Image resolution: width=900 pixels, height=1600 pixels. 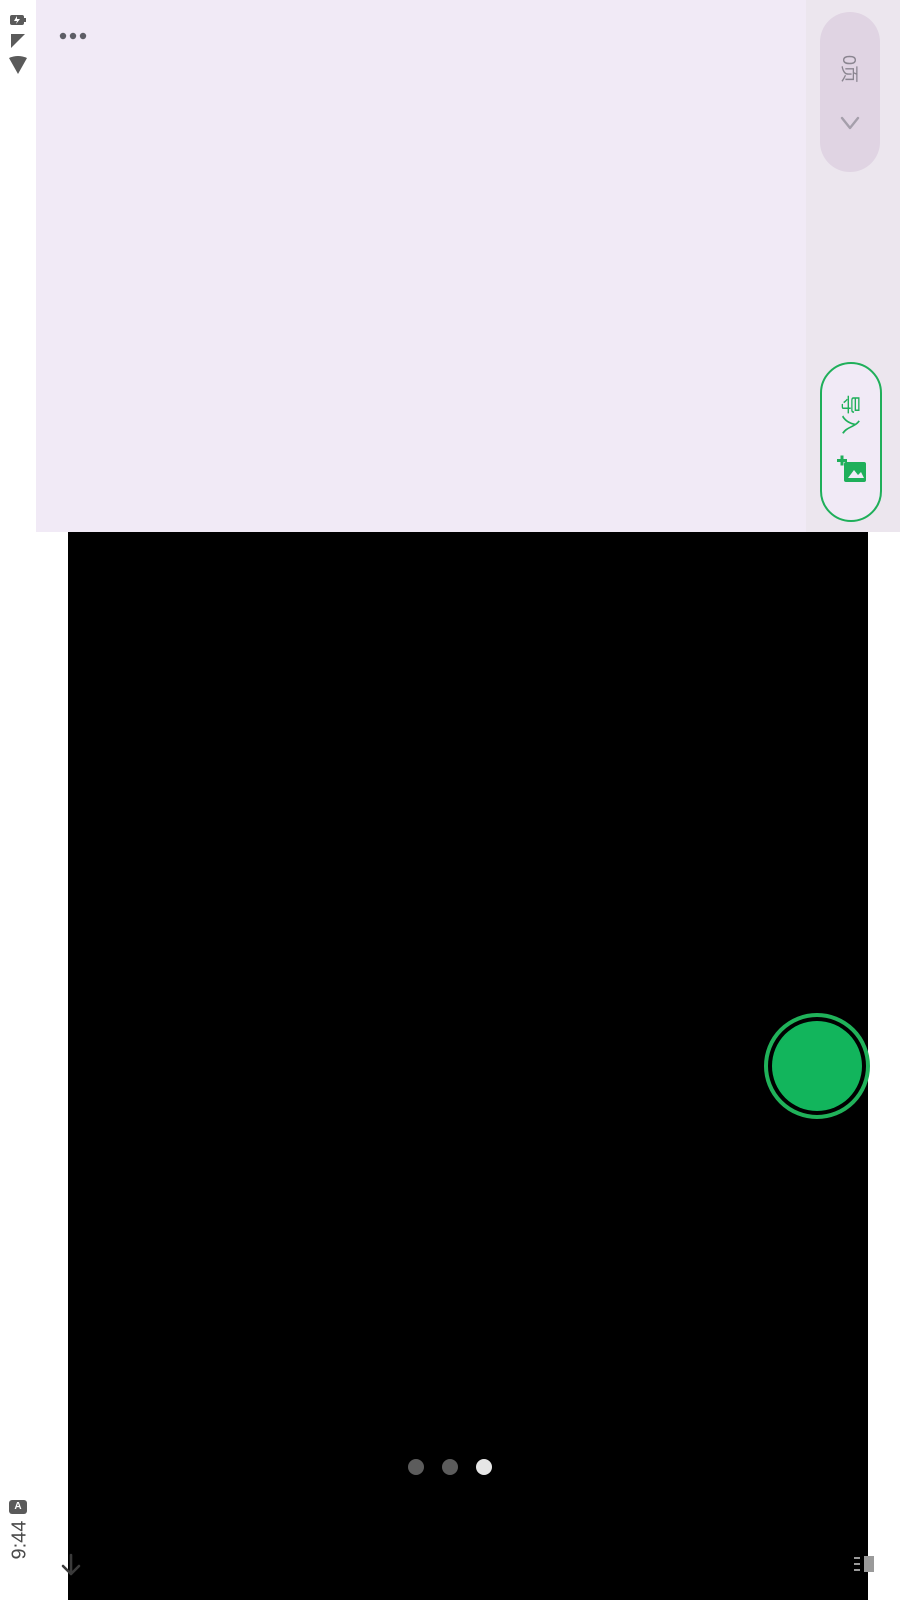 I want to click on arrow-down-icon, so click(x=71, y=1565).